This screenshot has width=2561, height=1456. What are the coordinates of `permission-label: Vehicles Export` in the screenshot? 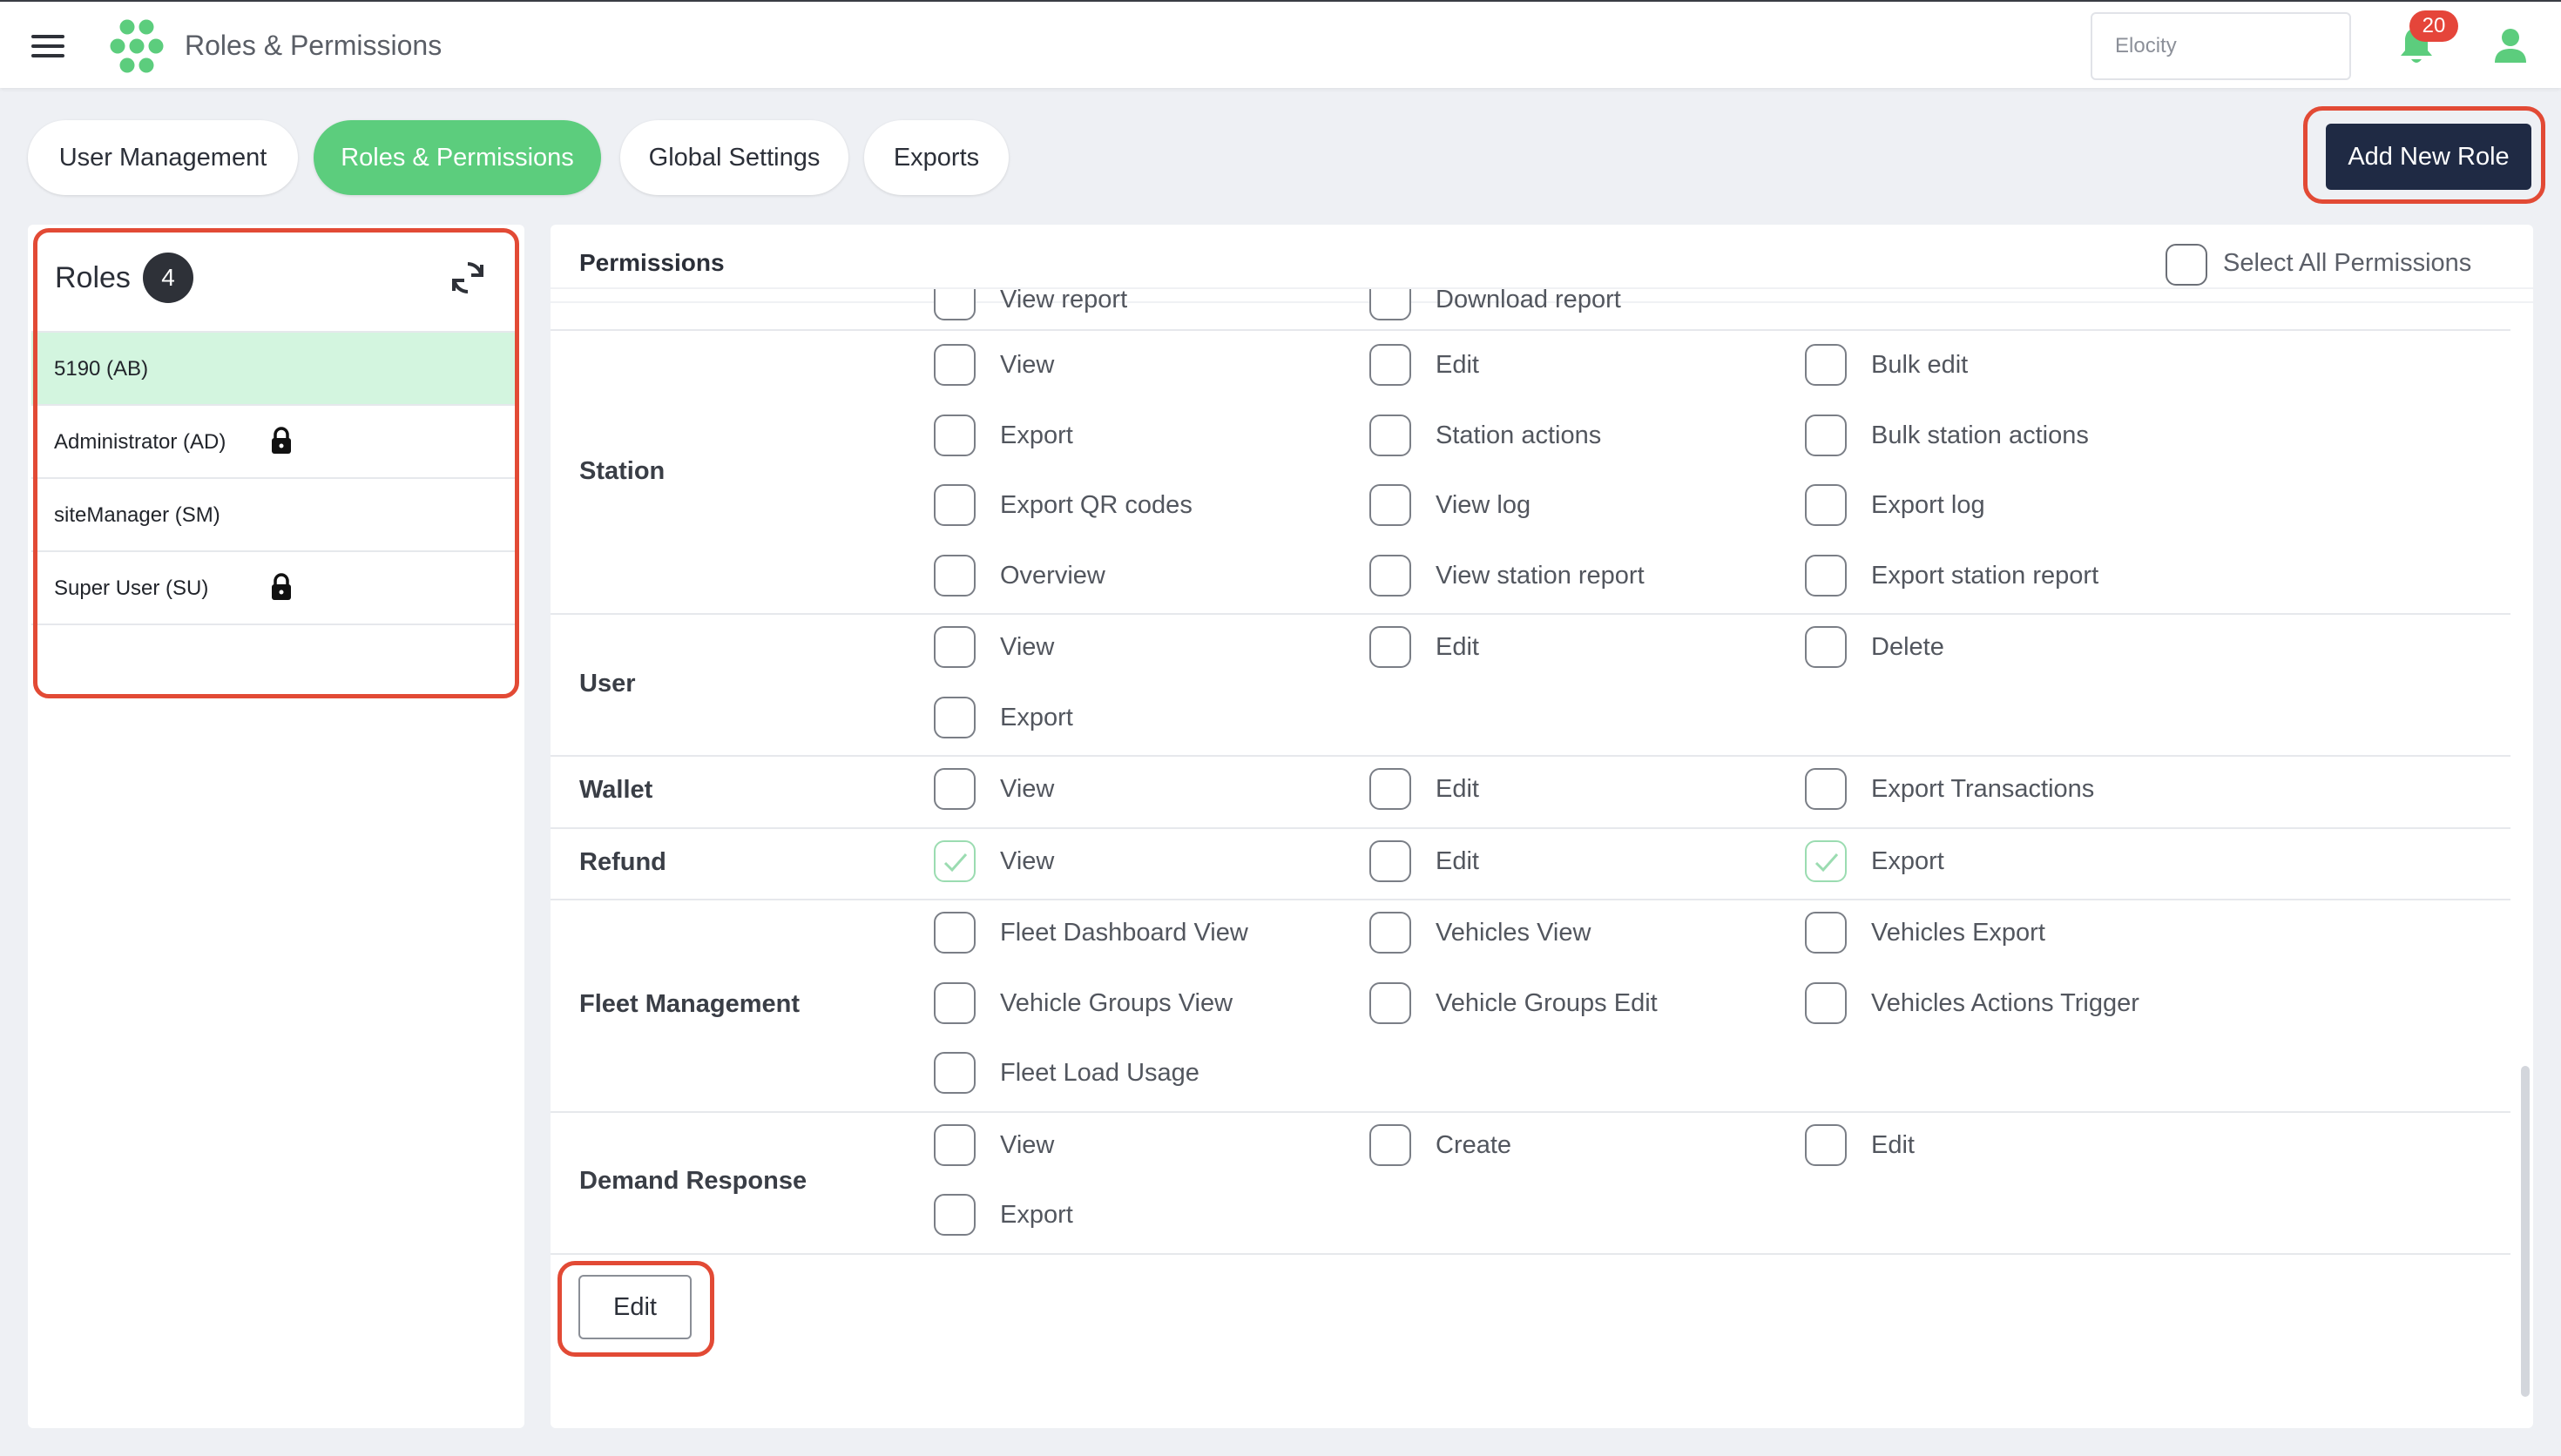 It's located at (1958, 933).